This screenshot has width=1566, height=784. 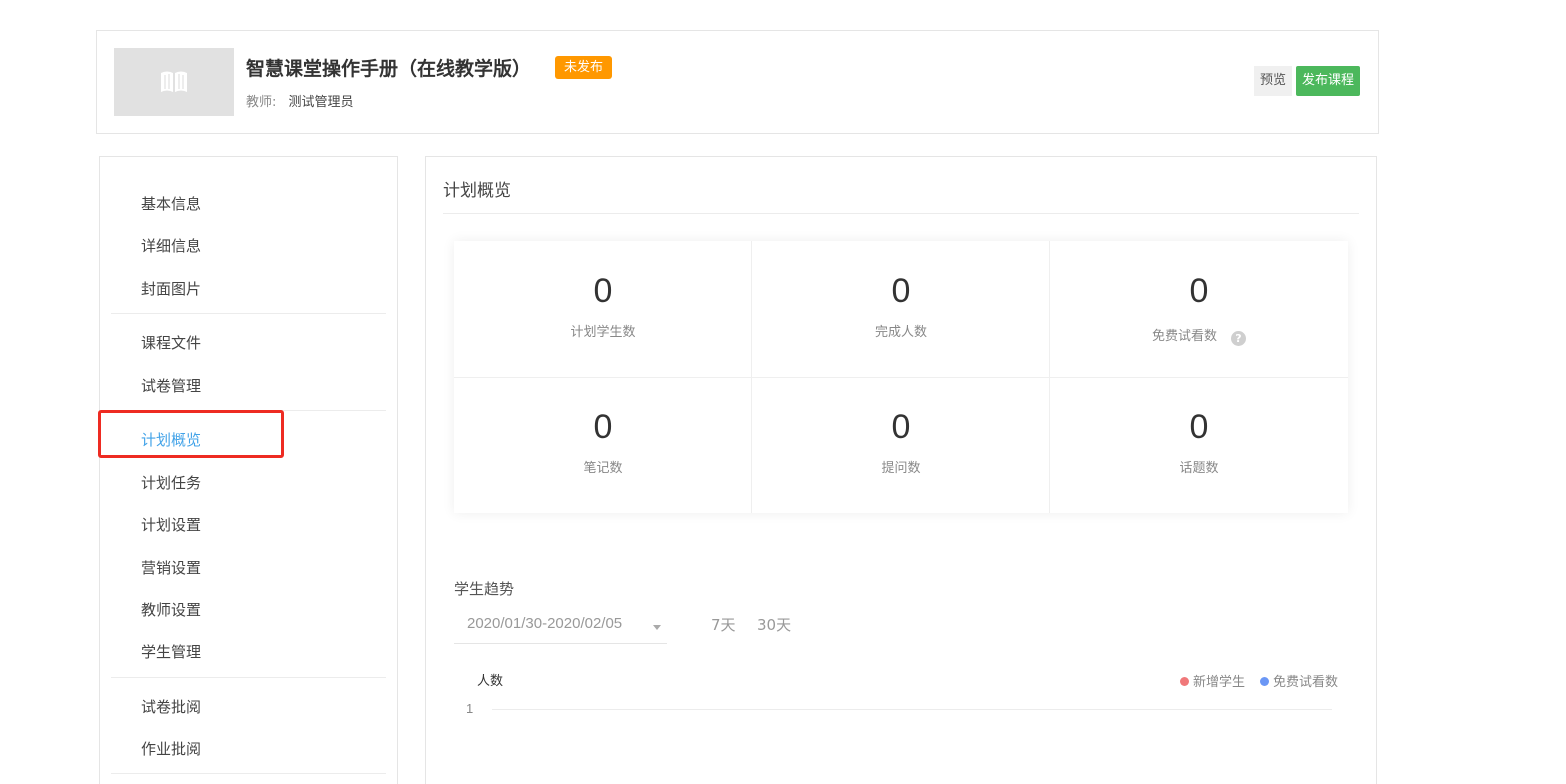 What do you see at coordinates (171, 203) in the screenshot?
I see `sidebar-item-basic-info: 基本信息` at bounding box center [171, 203].